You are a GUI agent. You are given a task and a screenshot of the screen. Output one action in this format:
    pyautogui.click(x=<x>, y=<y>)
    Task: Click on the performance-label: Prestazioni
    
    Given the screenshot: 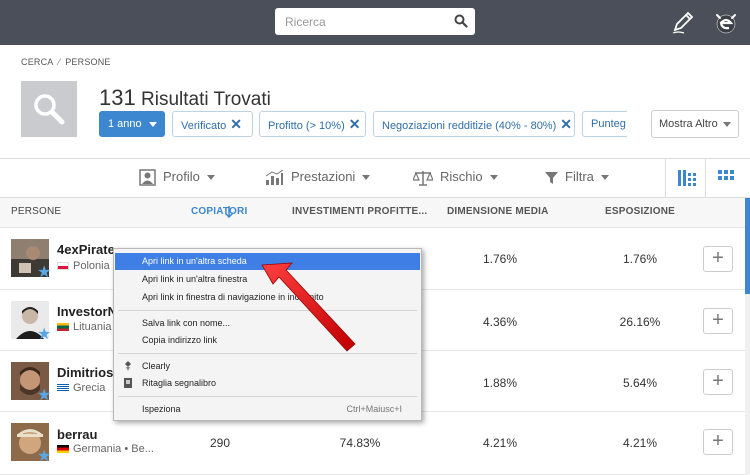 What is the action you would take?
    pyautogui.click(x=323, y=176)
    